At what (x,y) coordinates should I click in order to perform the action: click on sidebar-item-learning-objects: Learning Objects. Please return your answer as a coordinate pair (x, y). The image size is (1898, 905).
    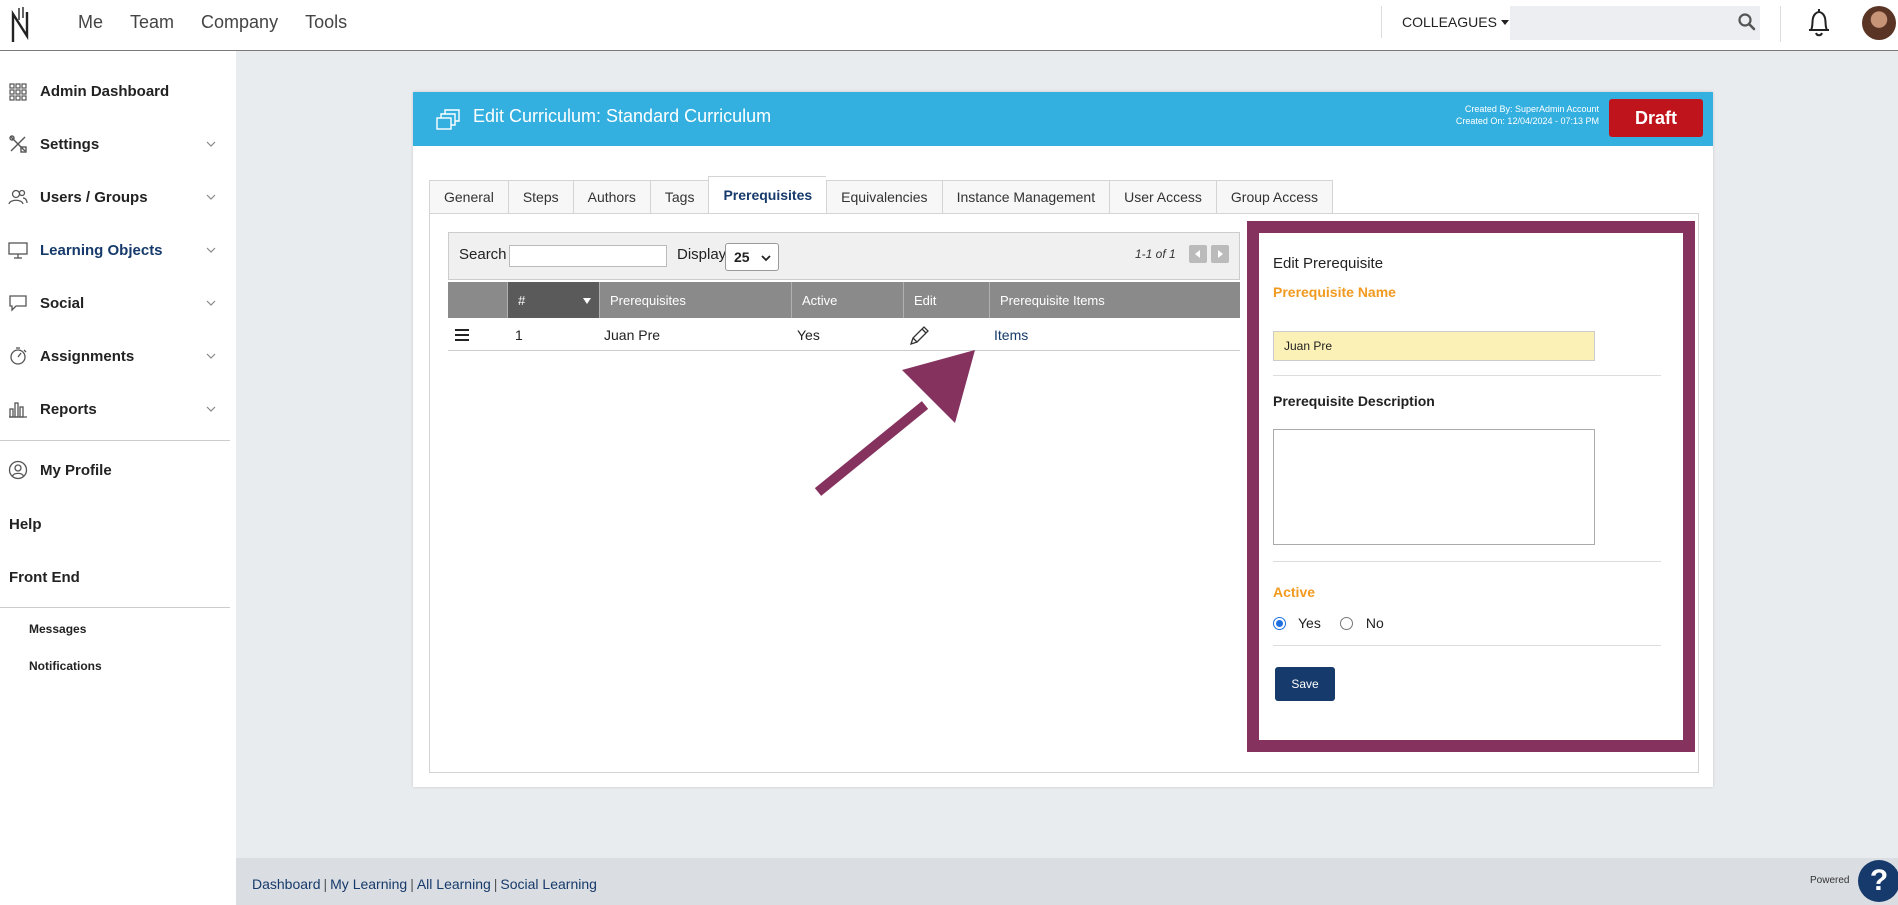
    Looking at the image, I should click on (115, 250).